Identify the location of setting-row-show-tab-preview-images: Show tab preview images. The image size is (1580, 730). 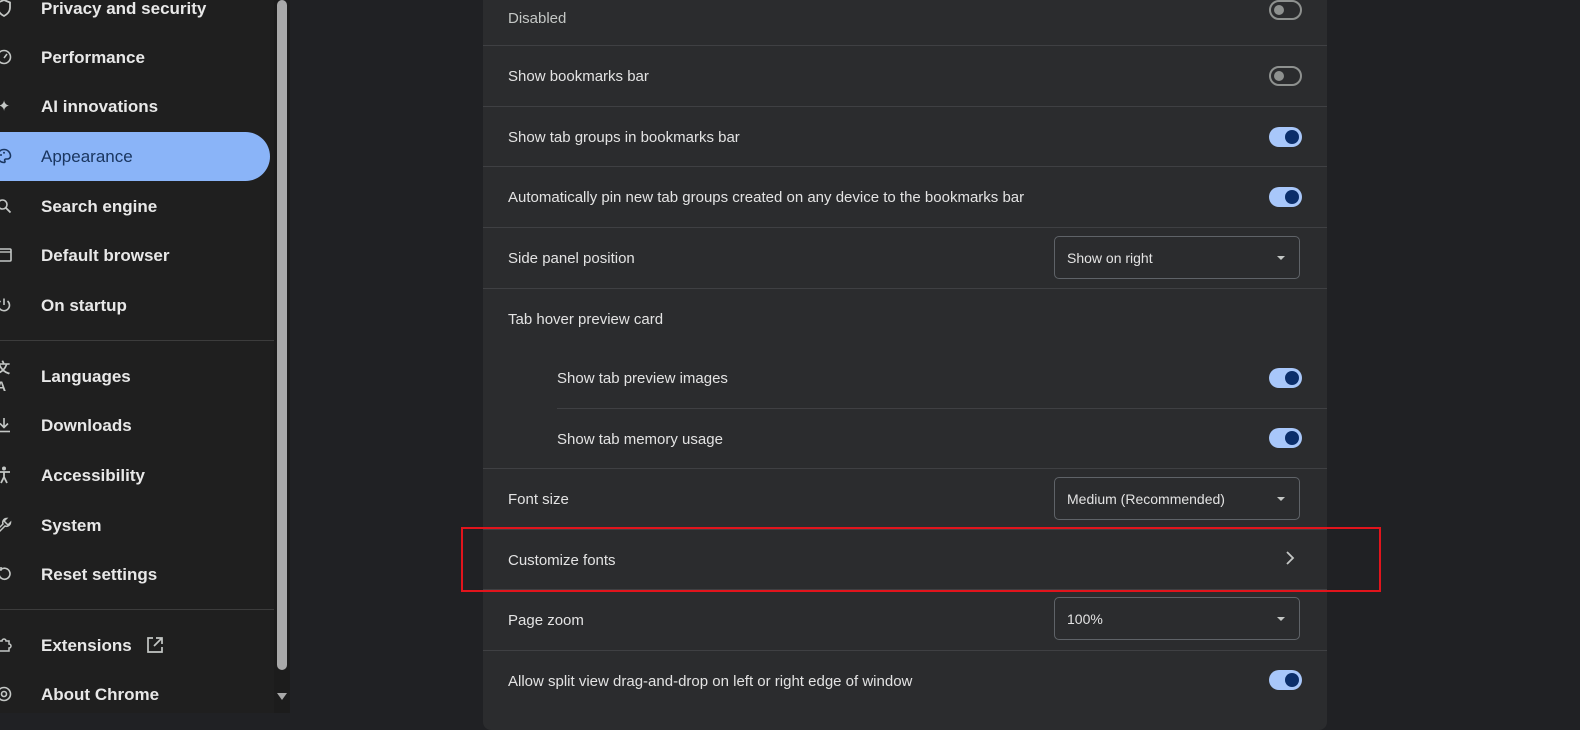
(905, 378).